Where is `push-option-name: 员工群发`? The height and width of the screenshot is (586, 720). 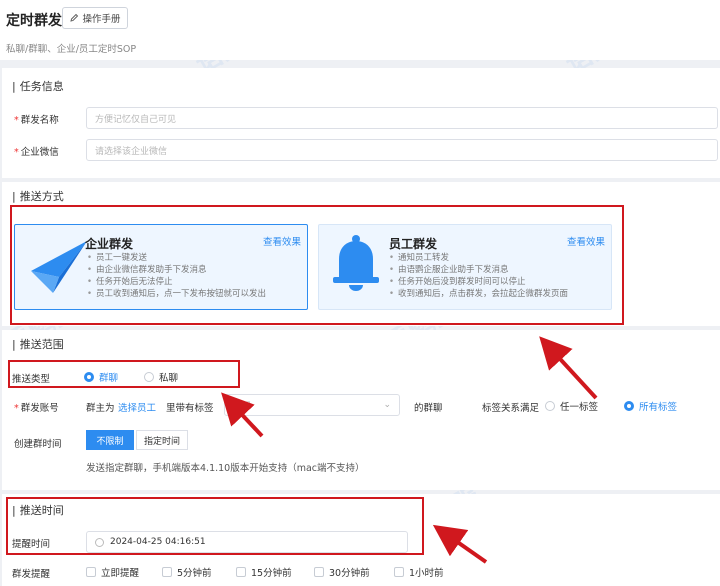 push-option-name: 员工群发 is located at coordinates (413, 244).